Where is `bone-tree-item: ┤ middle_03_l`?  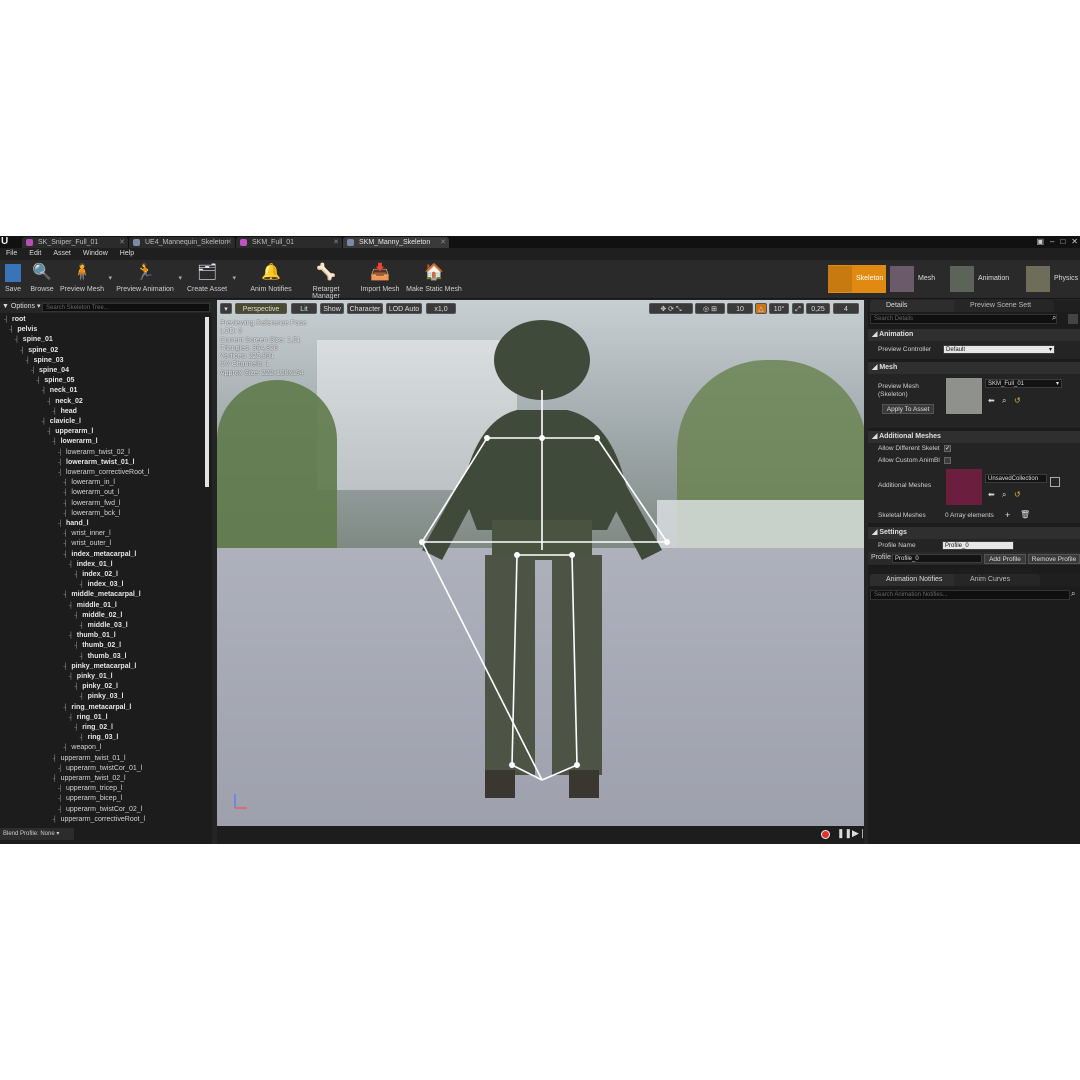
bone-tree-item: ┤ middle_03_l is located at coordinates (104, 626).